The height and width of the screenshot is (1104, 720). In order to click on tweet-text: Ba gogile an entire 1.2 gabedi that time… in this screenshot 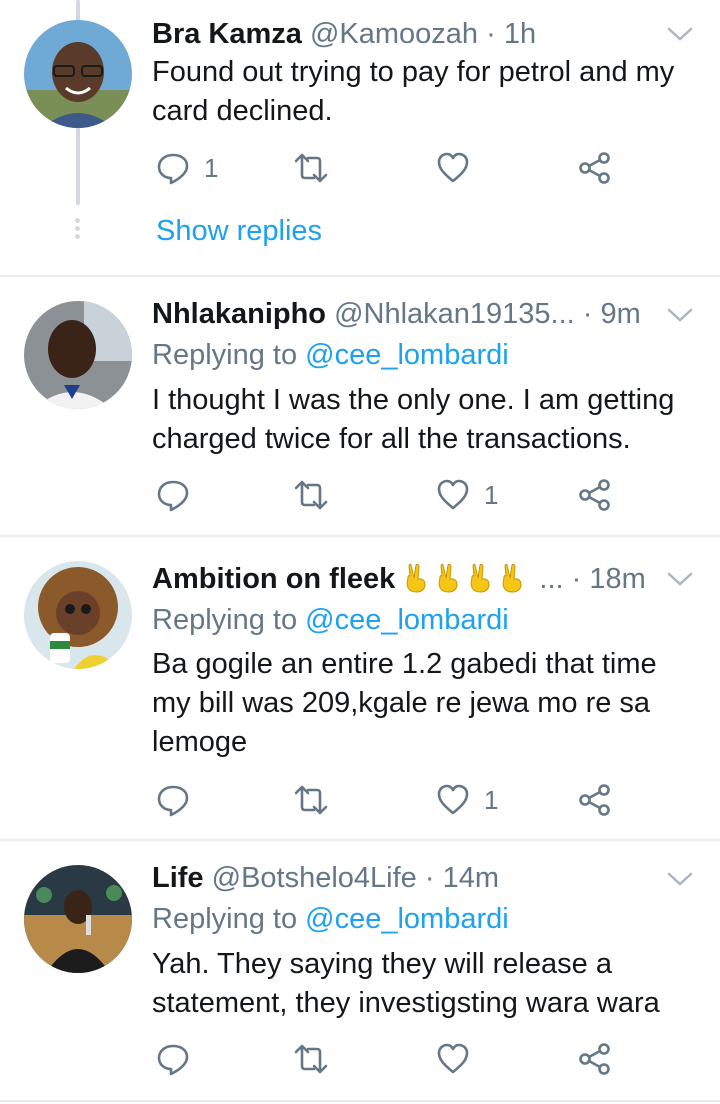, I will do `click(404, 703)`.